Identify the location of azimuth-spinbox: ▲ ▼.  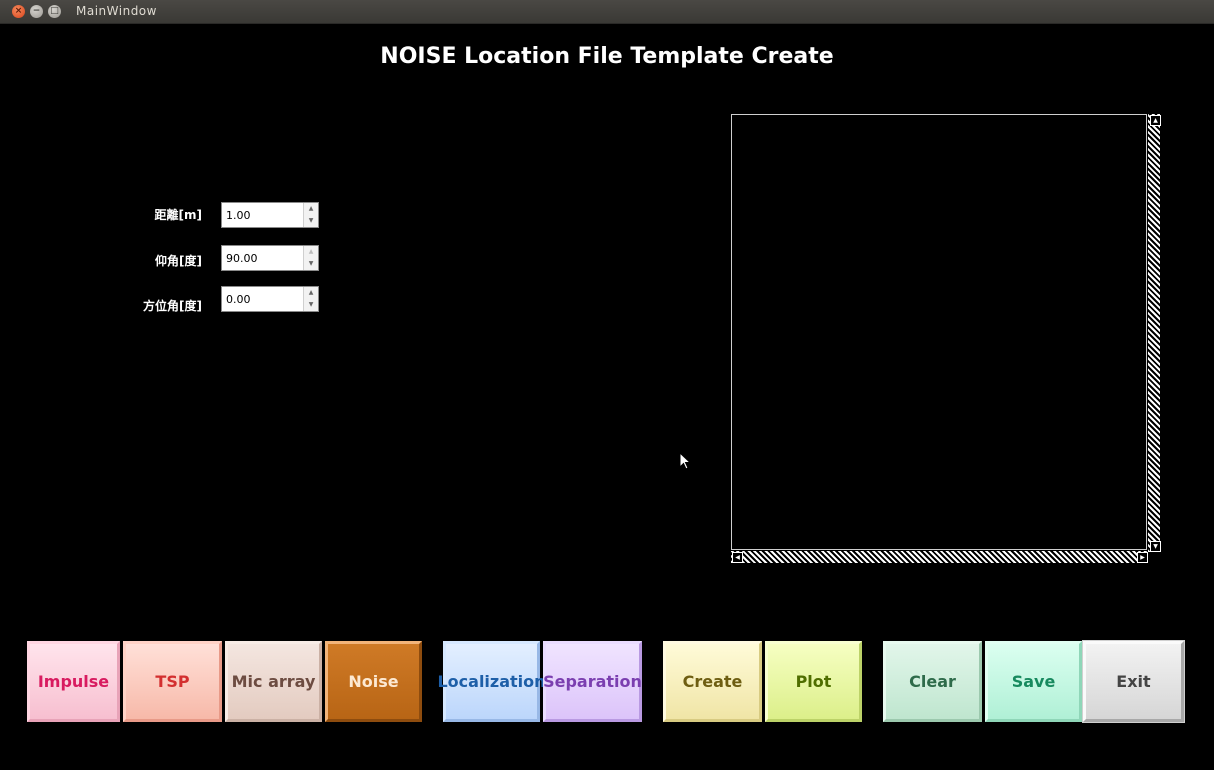
(270, 299).